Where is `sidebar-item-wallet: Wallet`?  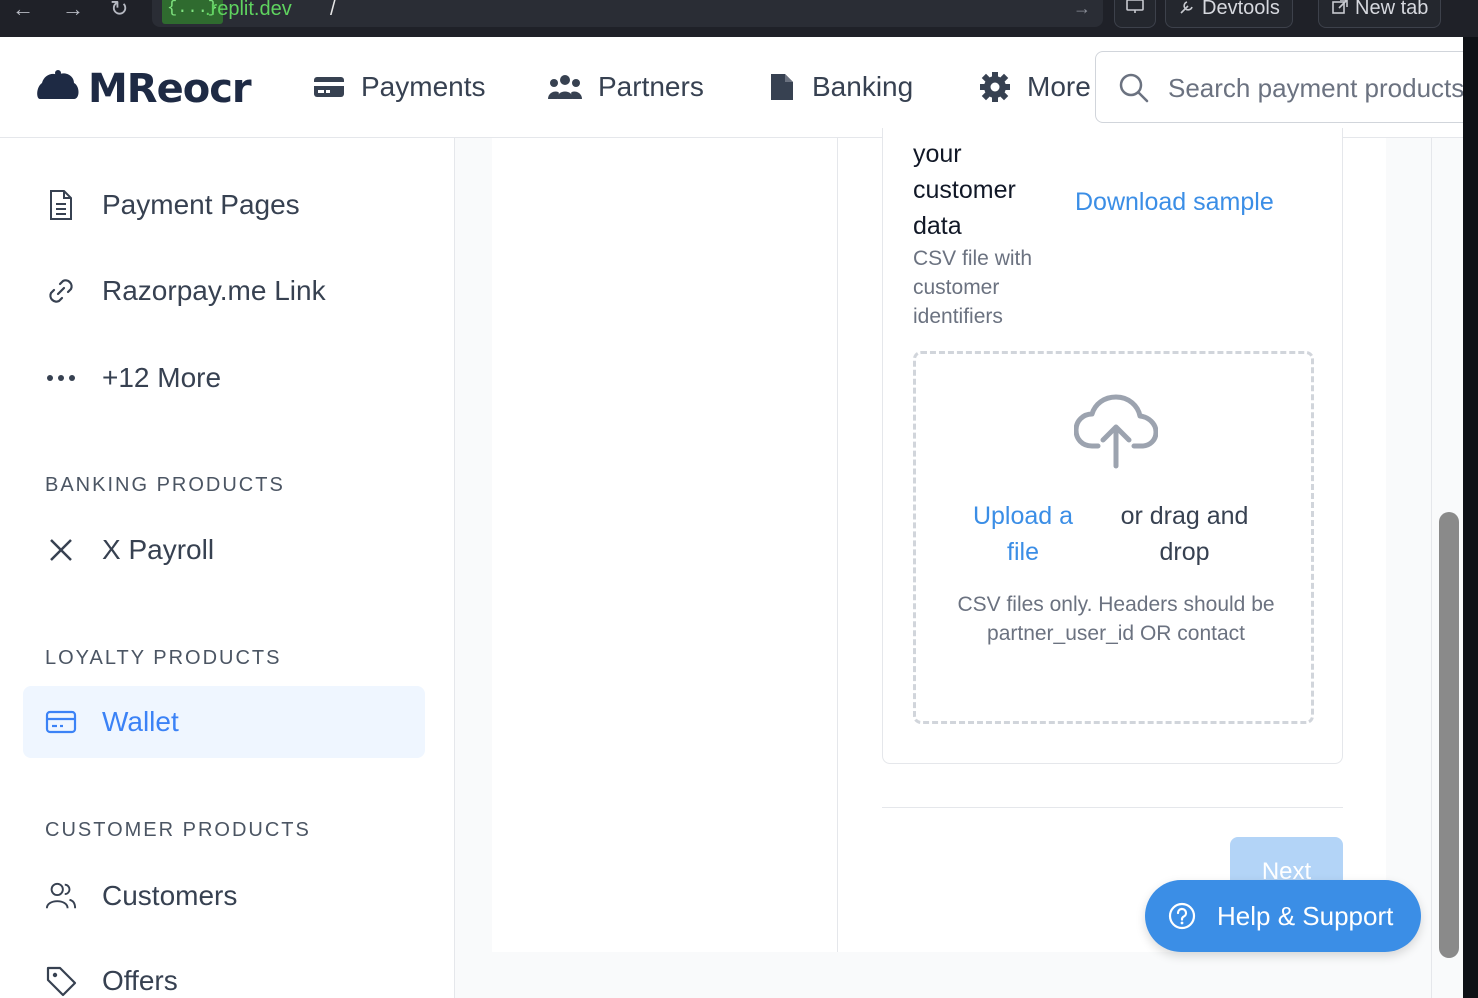 sidebar-item-wallet: Wallet is located at coordinates (224, 722).